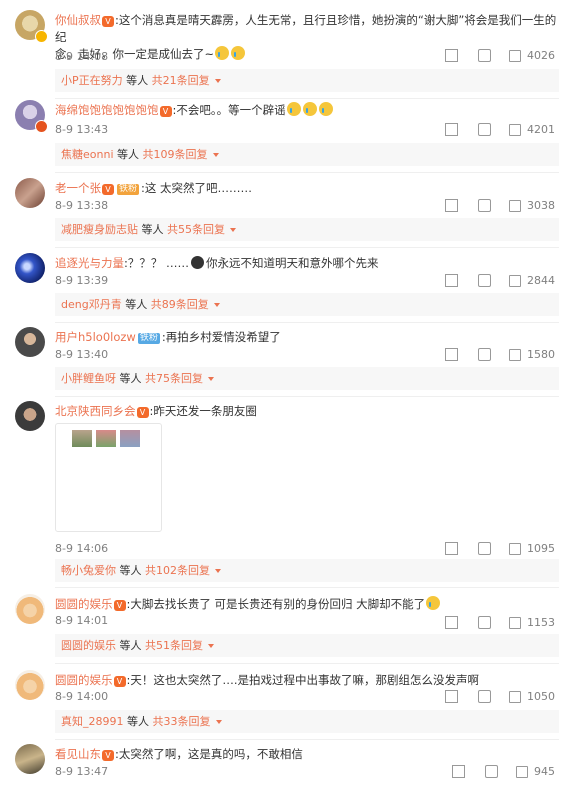 This screenshot has height=785, width=573. Describe the element at coordinates (307, 721) in the screenshot. I see `reply-summary: 真知_28991 等人 共33条回复` at that location.